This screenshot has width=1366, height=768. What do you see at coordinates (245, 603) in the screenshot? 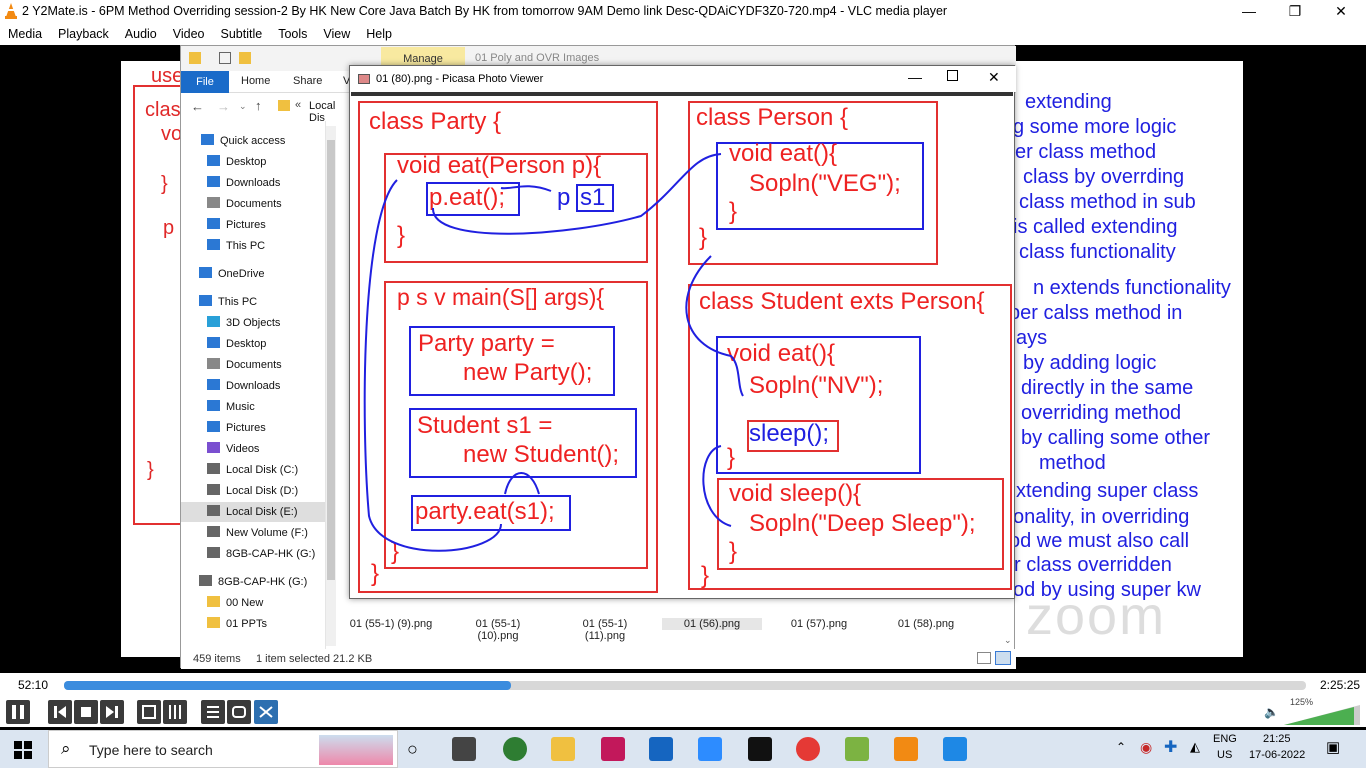
I see `nav-item-label: 00 New` at bounding box center [245, 603].